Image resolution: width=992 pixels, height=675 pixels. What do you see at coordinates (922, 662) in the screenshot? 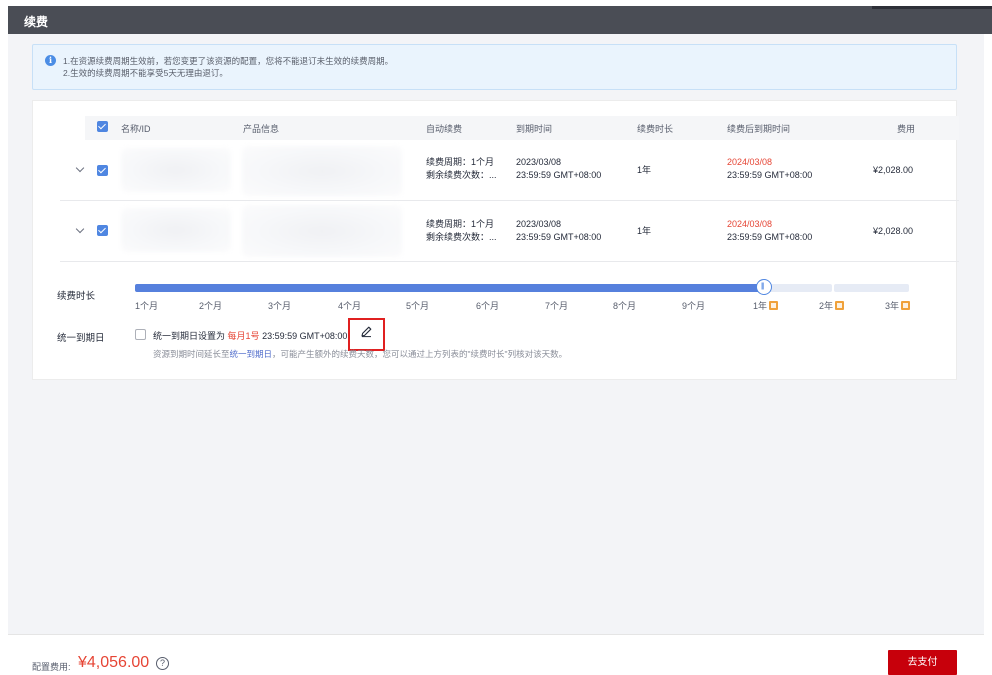
I see `pay-button: 去支付` at bounding box center [922, 662].